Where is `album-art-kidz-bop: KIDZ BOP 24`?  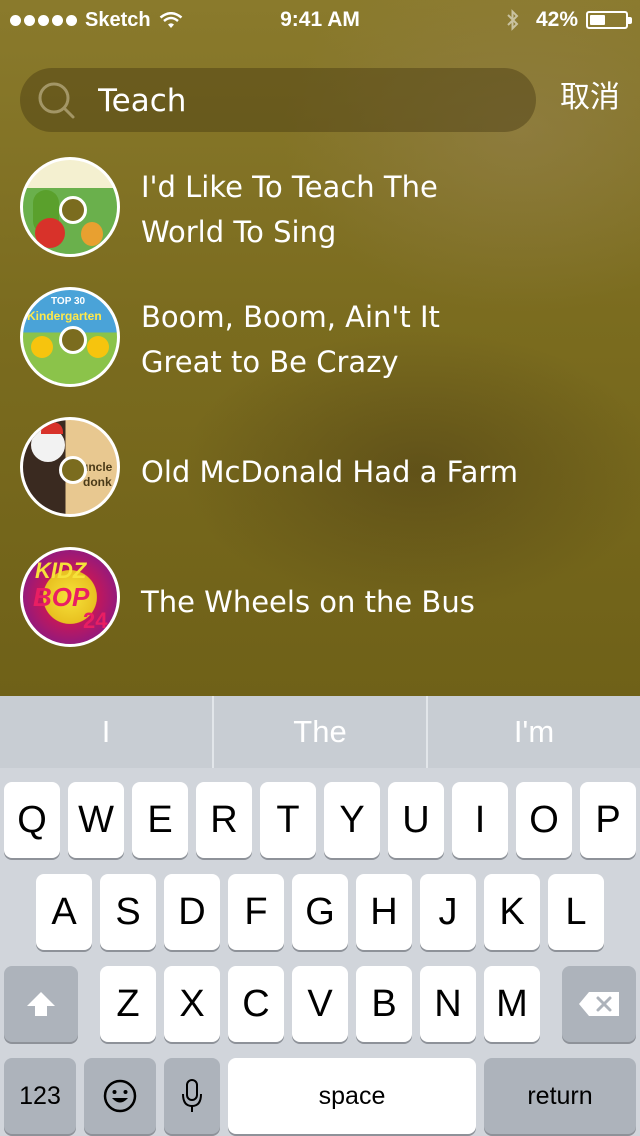
album-art-kidz-bop: KIDZ BOP 24 is located at coordinates (70, 597).